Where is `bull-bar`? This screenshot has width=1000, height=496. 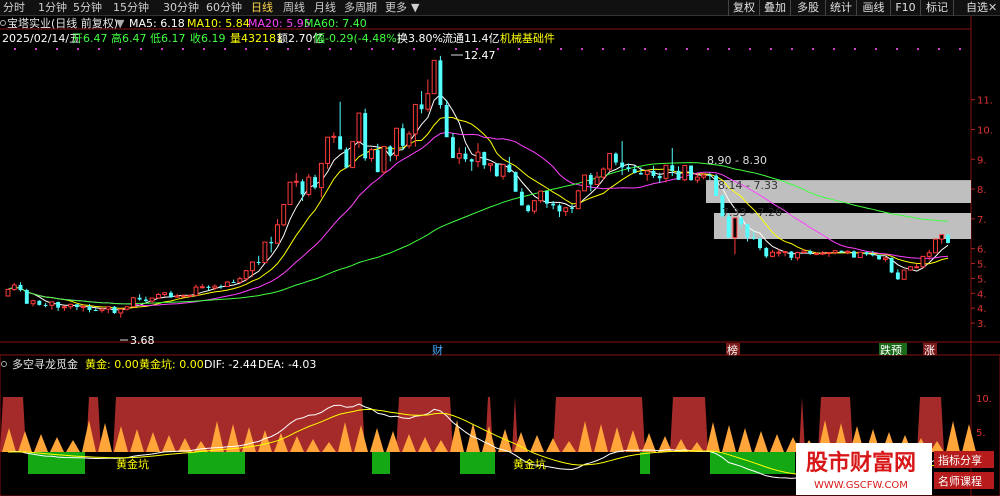 bull-bar is located at coordinates (689, 424).